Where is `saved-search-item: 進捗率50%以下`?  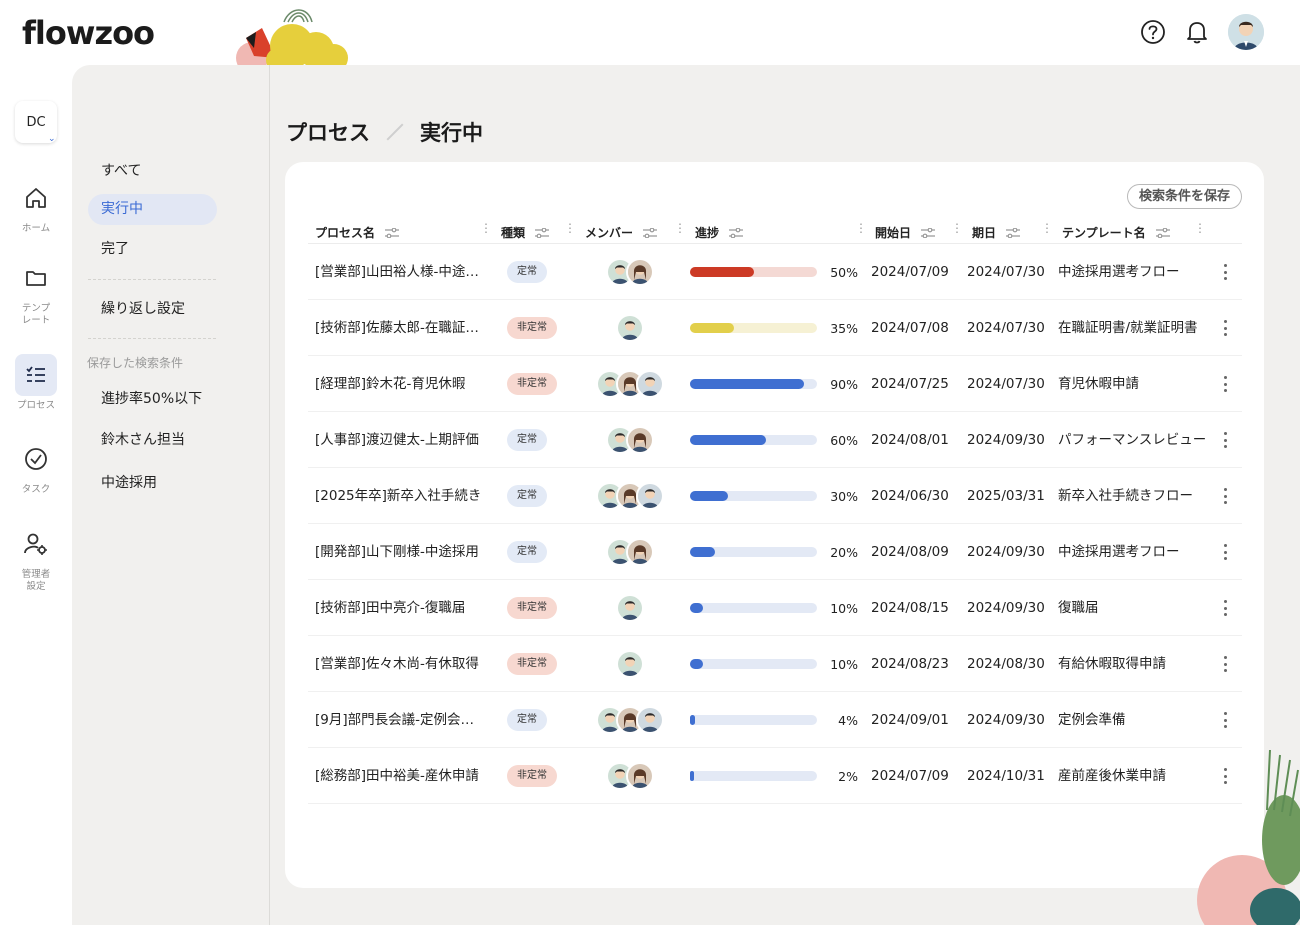
saved-search-item: 進捗率50%以下 is located at coordinates (152, 399).